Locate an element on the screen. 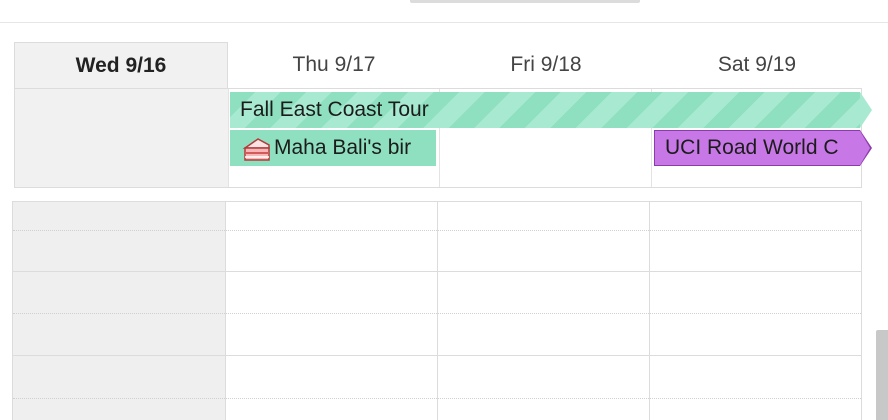  day-header-thu: Thu 9/17 is located at coordinates (334, 65).